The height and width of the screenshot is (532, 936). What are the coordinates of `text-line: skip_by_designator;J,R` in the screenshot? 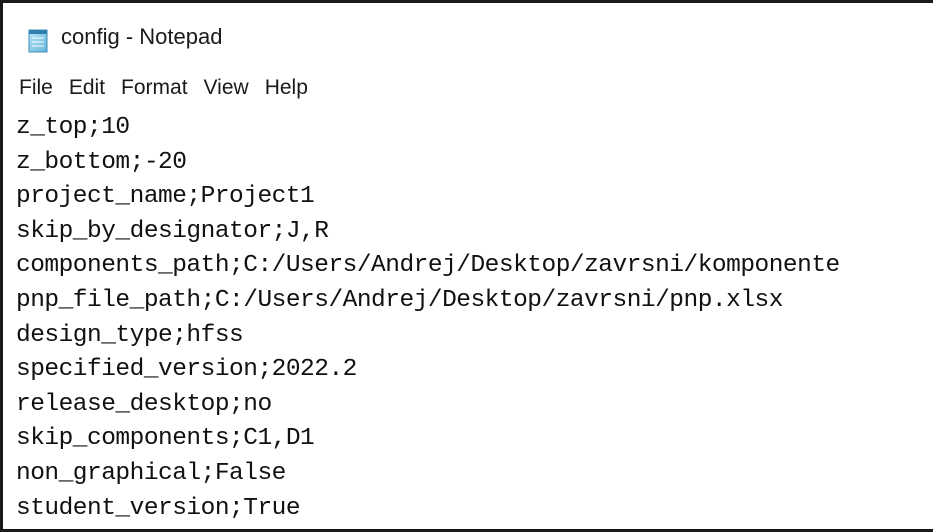 It's located at (172, 231).